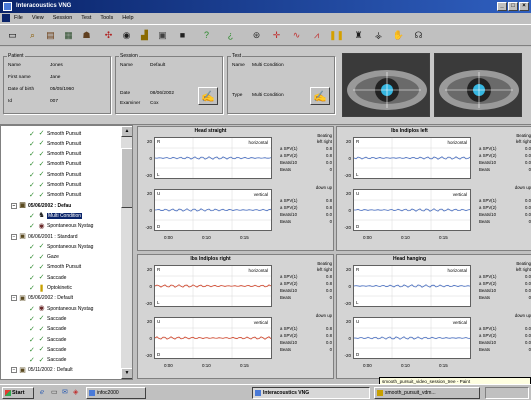 The height and width of the screenshot is (400, 531). Describe the element at coordinates (116, 393) in the screenshot. I see `task-infoc2000: infoc2000` at that location.